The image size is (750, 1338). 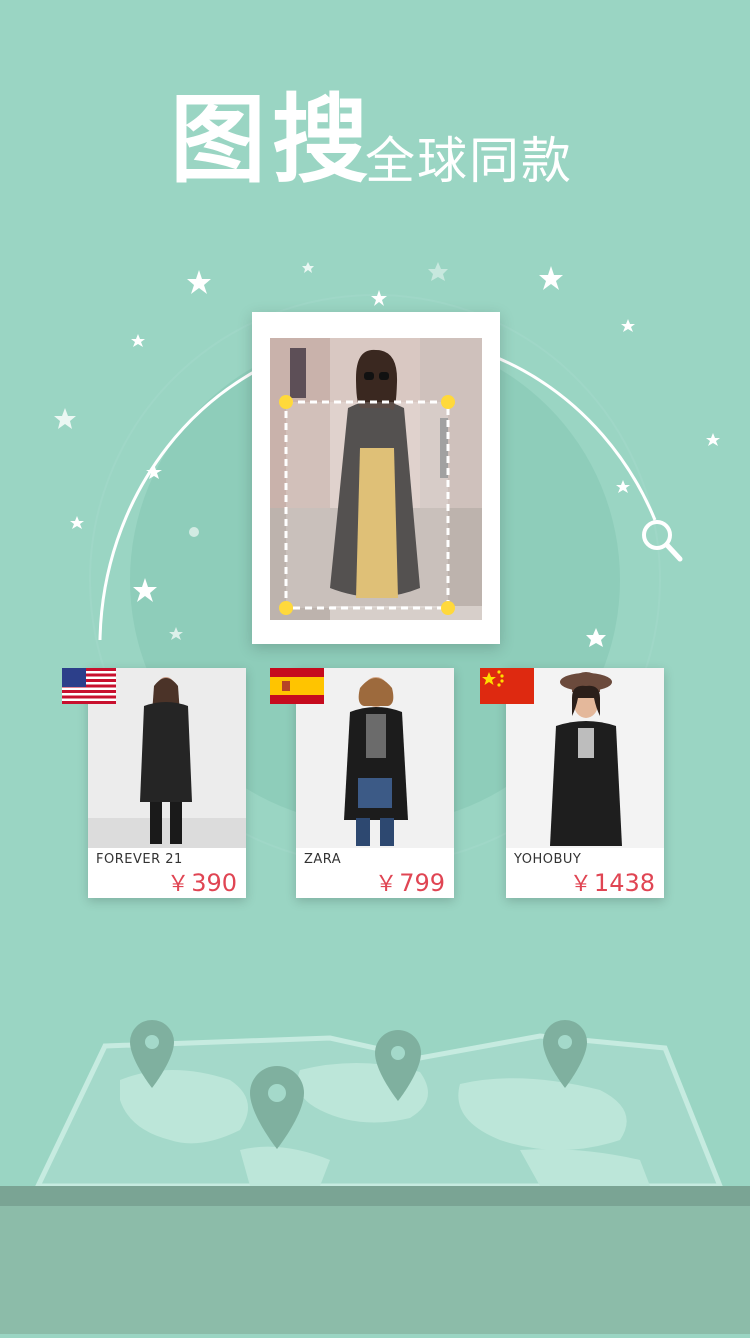 I want to click on price: ￥799, so click(x=410, y=882).